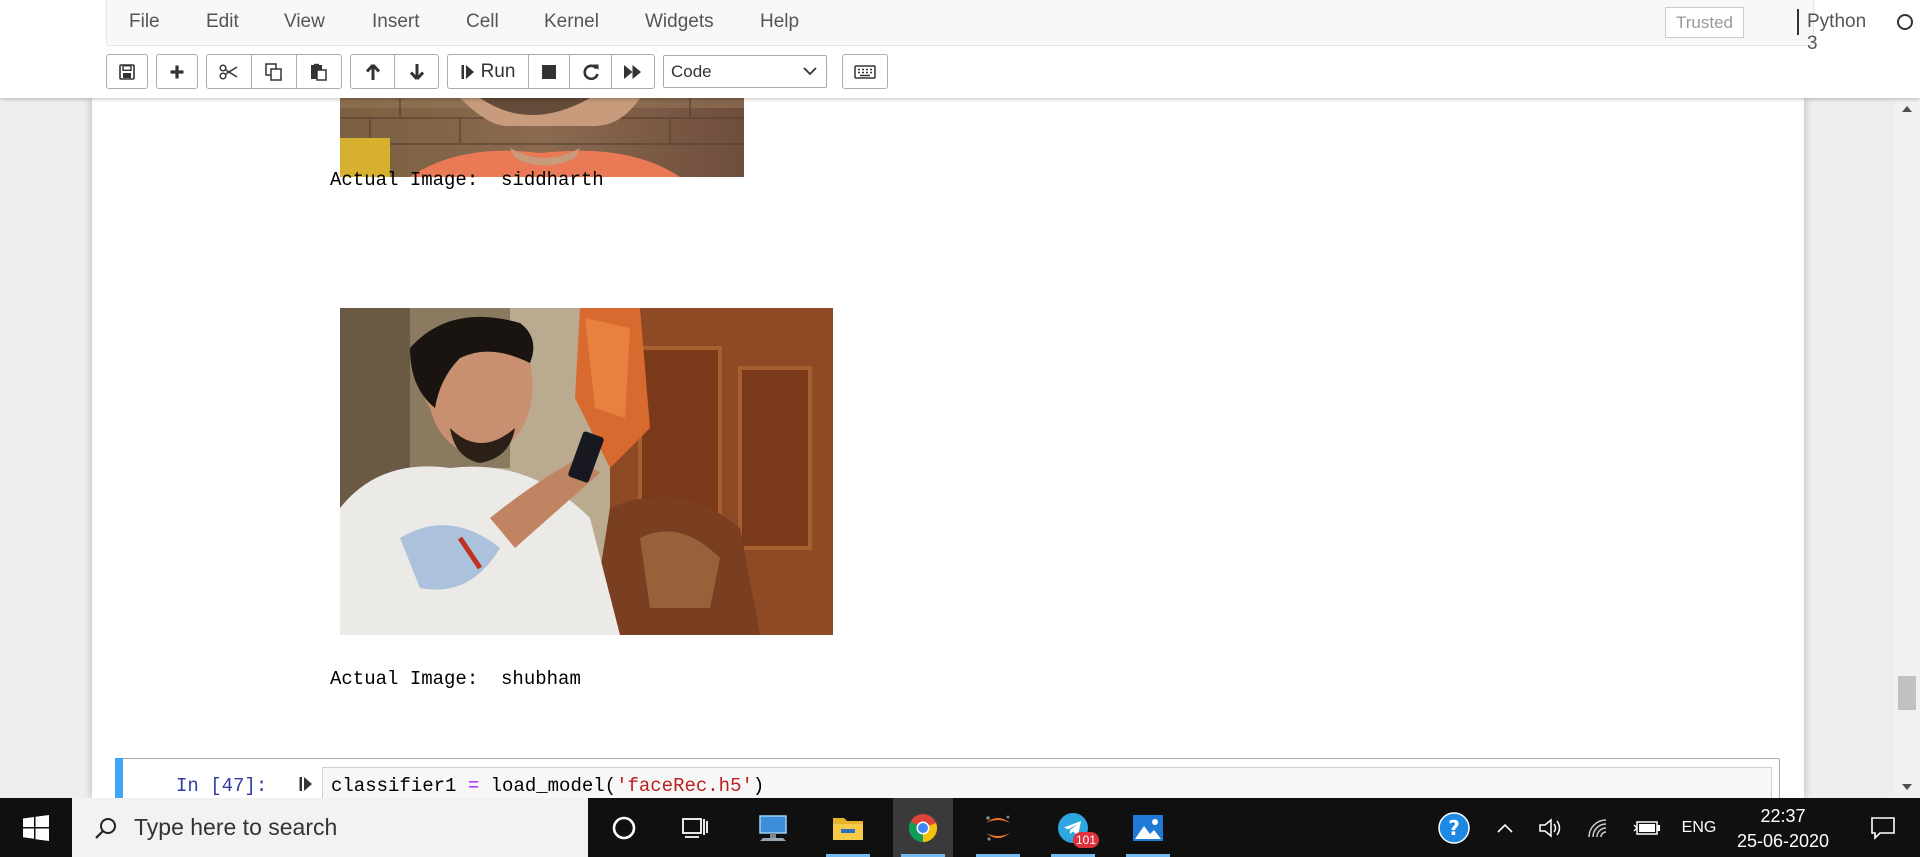 Image resolution: width=1920 pixels, height=857 pixels. Describe the element at coordinates (679, 22) in the screenshot. I see `menu-widgets: Widgets` at that location.